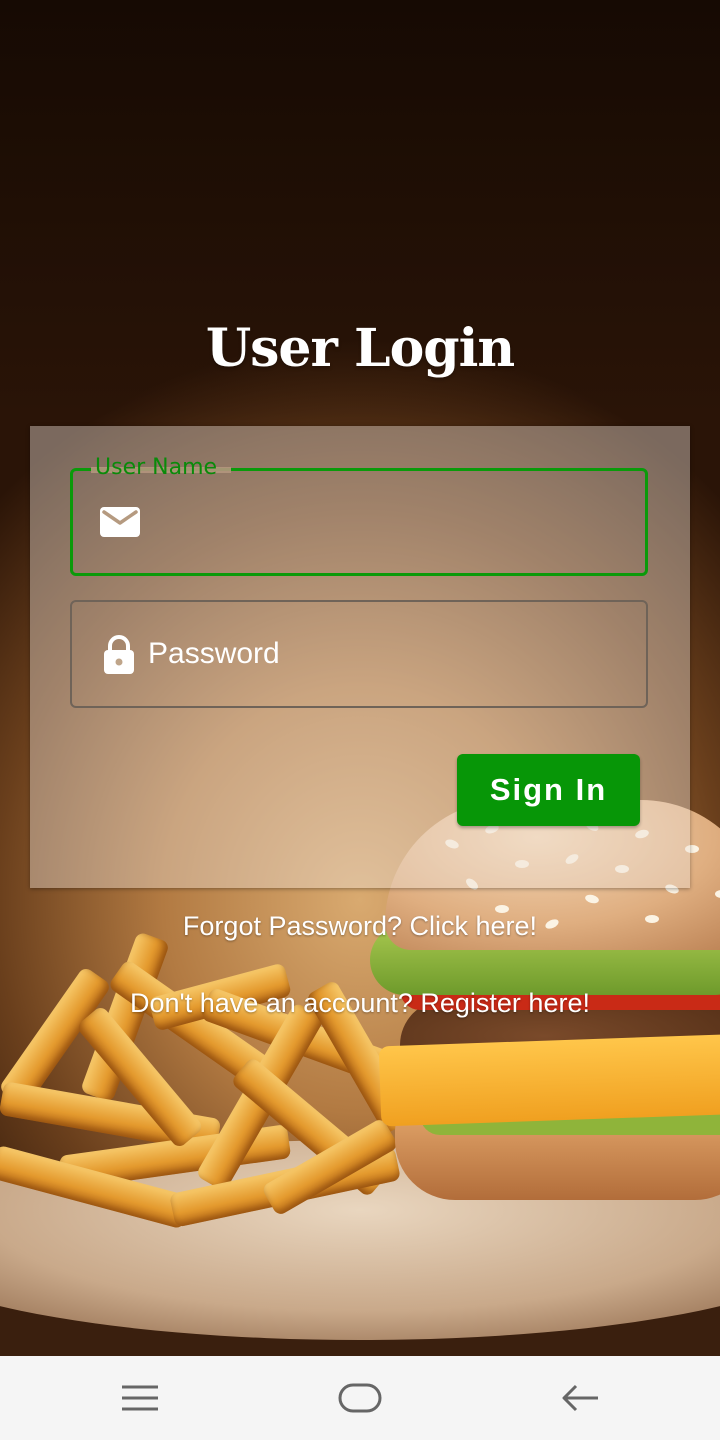  I want to click on page-title: User Login, so click(360, 348).